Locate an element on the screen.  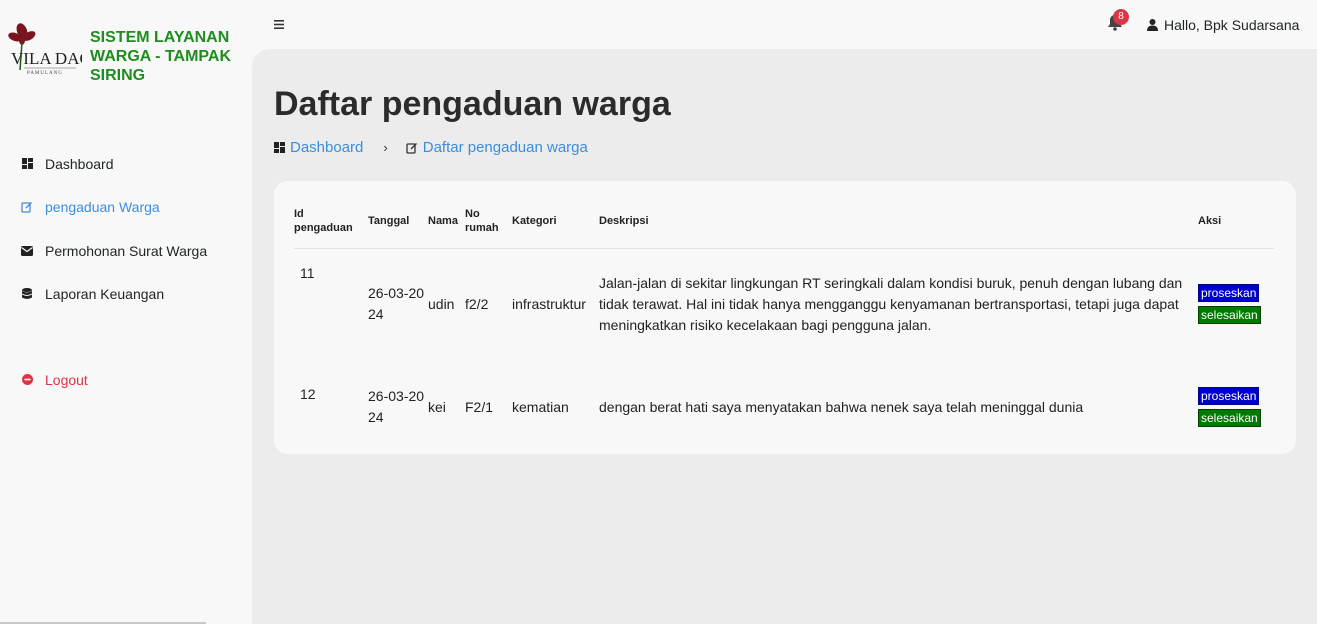
sidebar-item-label: Dashboard is located at coordinates (79, 163).